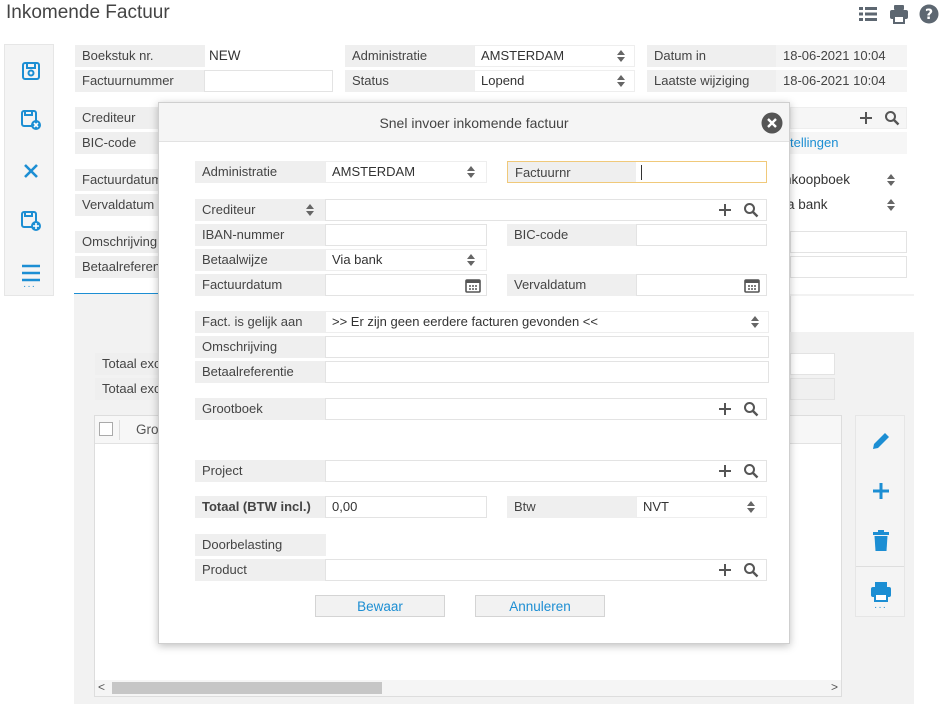 This screenshot has width=944, height=704. Describe the element at coordinates (881, 592) in the screenshot. I see `print-line-icon` at that location.